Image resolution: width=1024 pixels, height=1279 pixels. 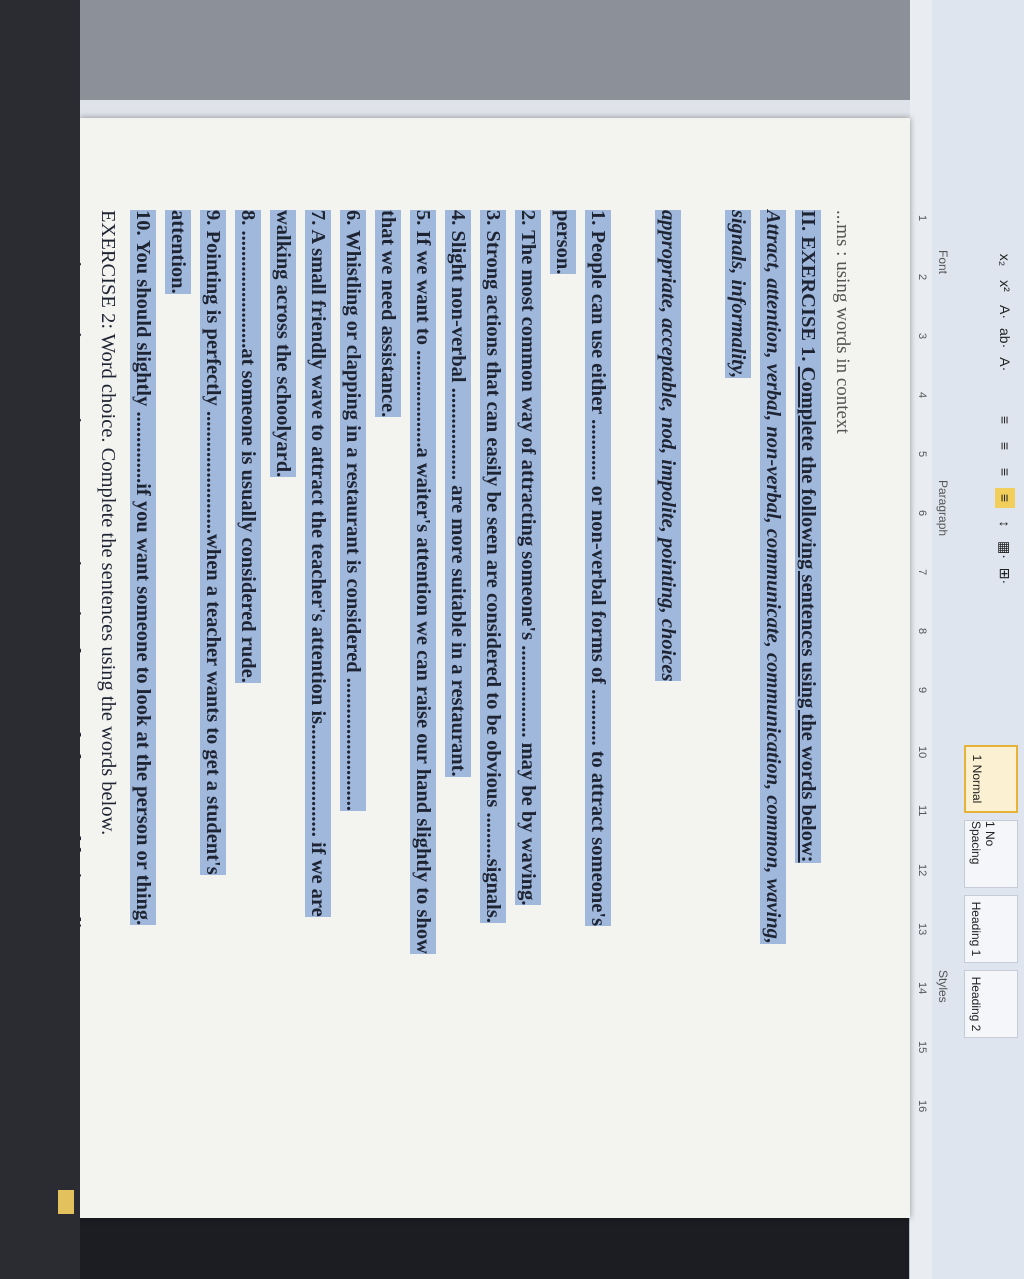 I want to click on ruler-tick: 11, so click(x=922, y=811).